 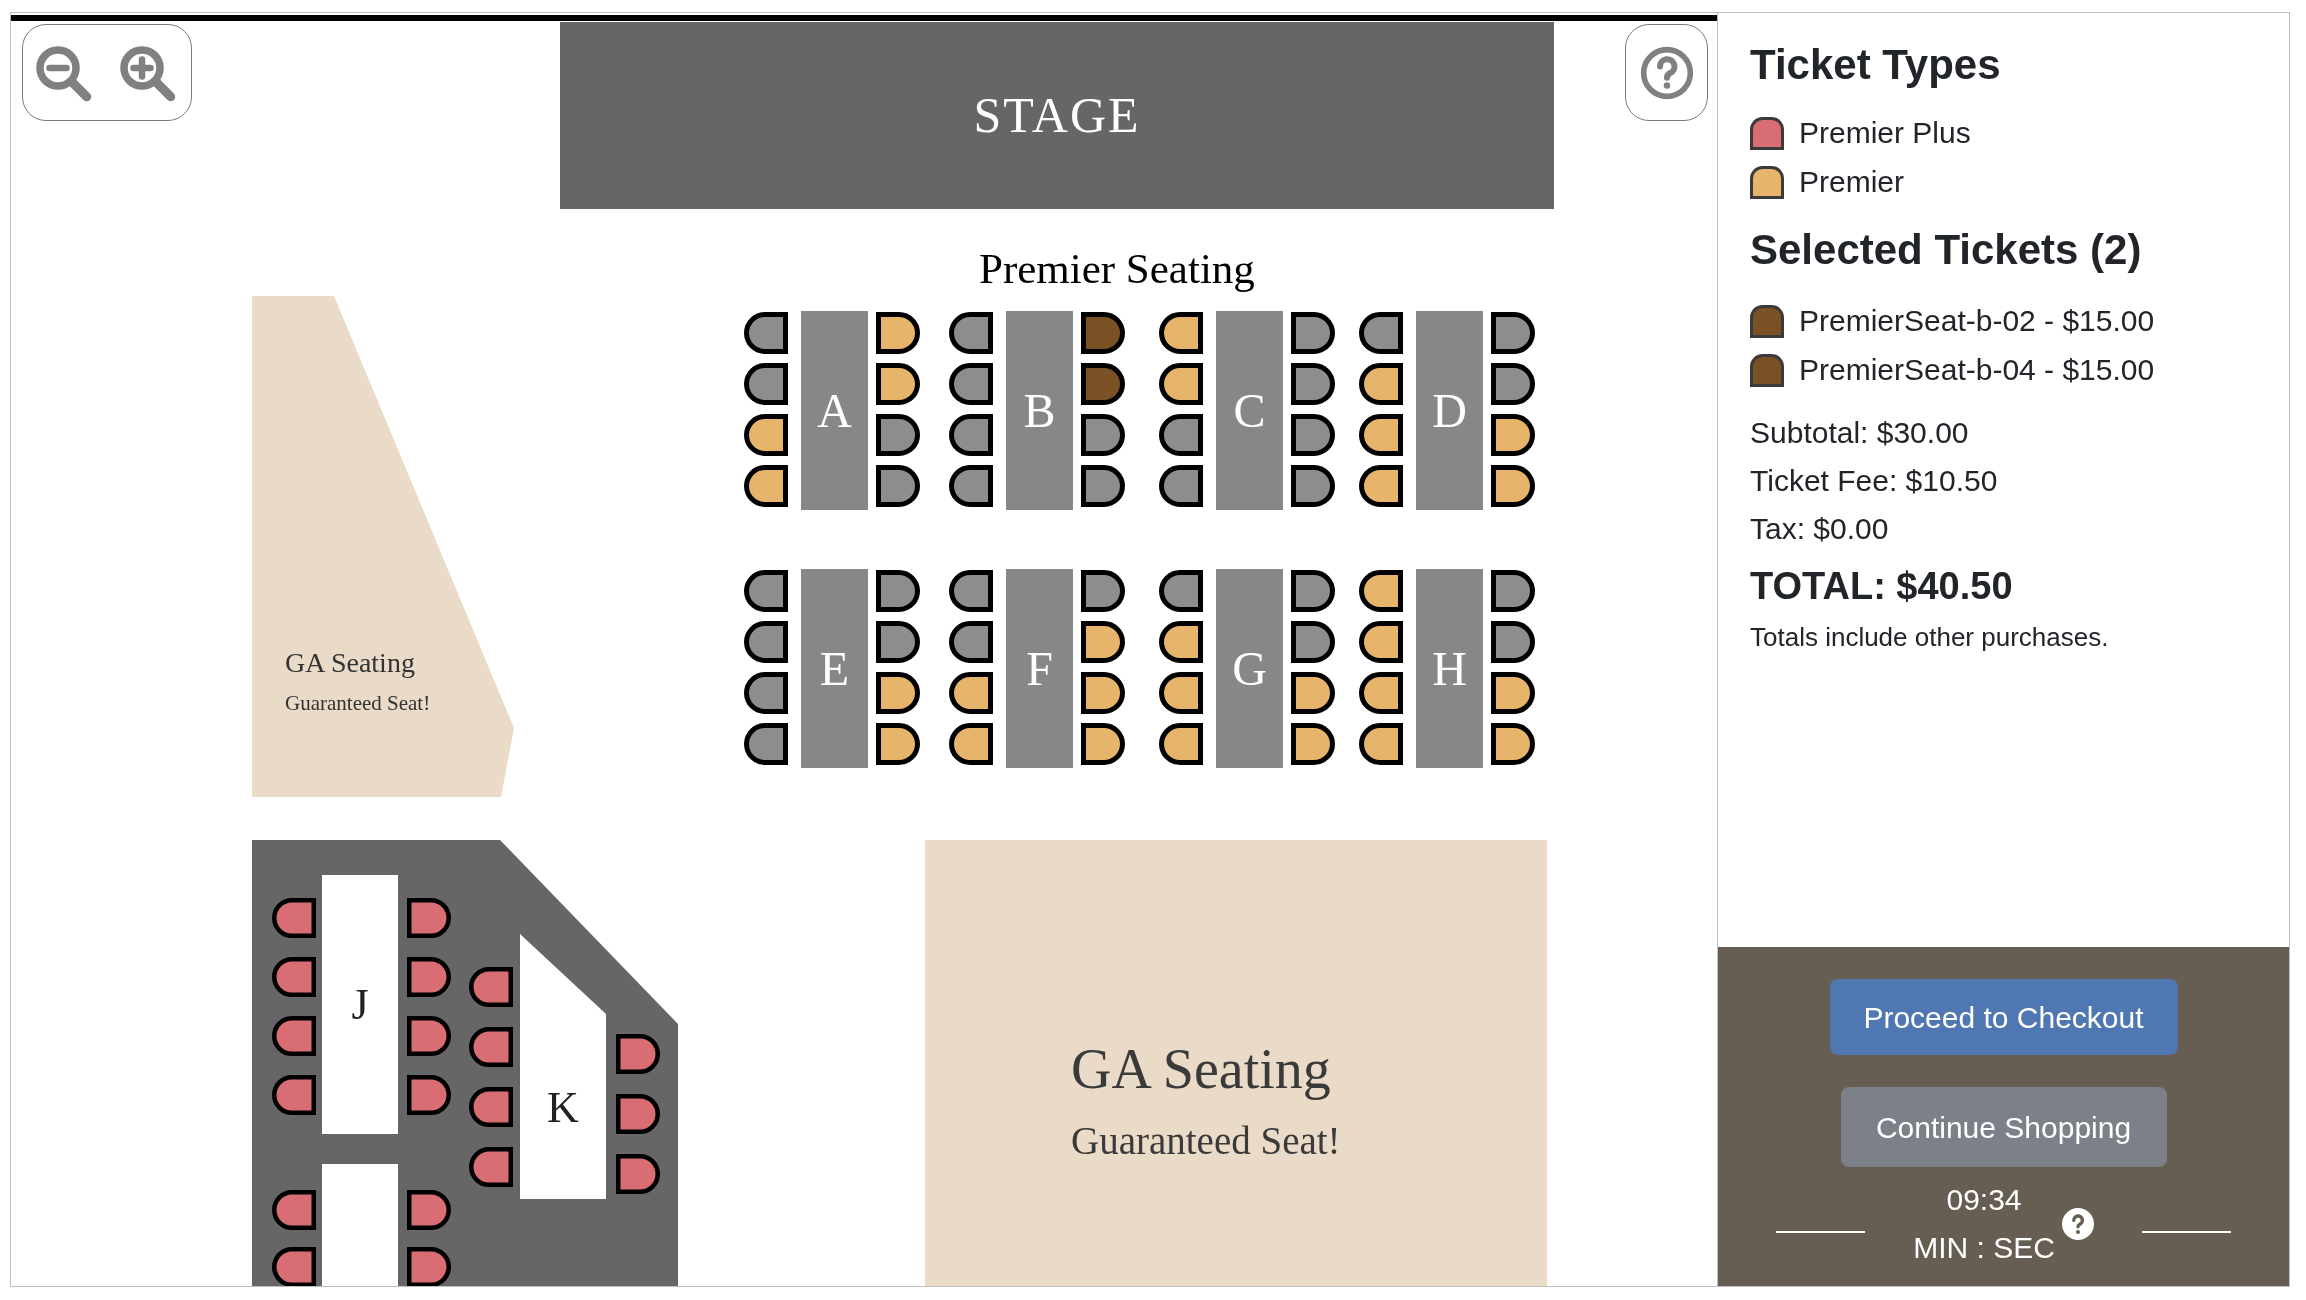 What do you see at coordinates (1449, 410) in the screenshot?
I see `table-block: D` at bounding box center [1449, 410].